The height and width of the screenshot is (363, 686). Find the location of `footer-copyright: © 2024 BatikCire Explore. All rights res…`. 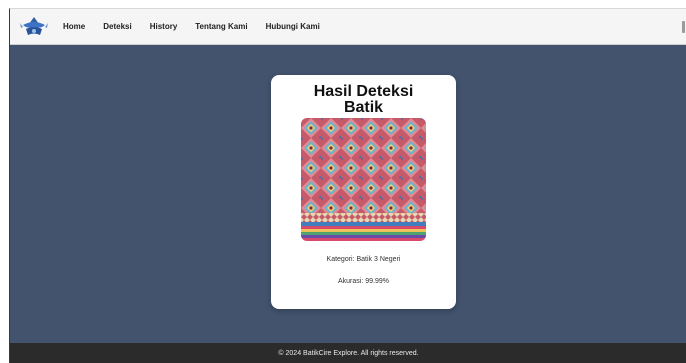

footer-copyright: © 2024 BatikCire Explore. All rights res… is located at coordinates (348, 353).